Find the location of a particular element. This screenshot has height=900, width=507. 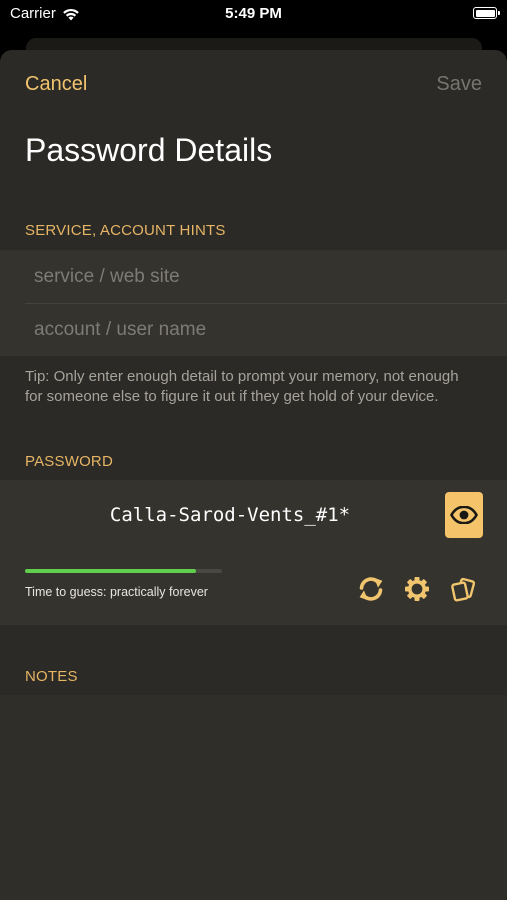

eye-icon is located at coordinates (464, 515).